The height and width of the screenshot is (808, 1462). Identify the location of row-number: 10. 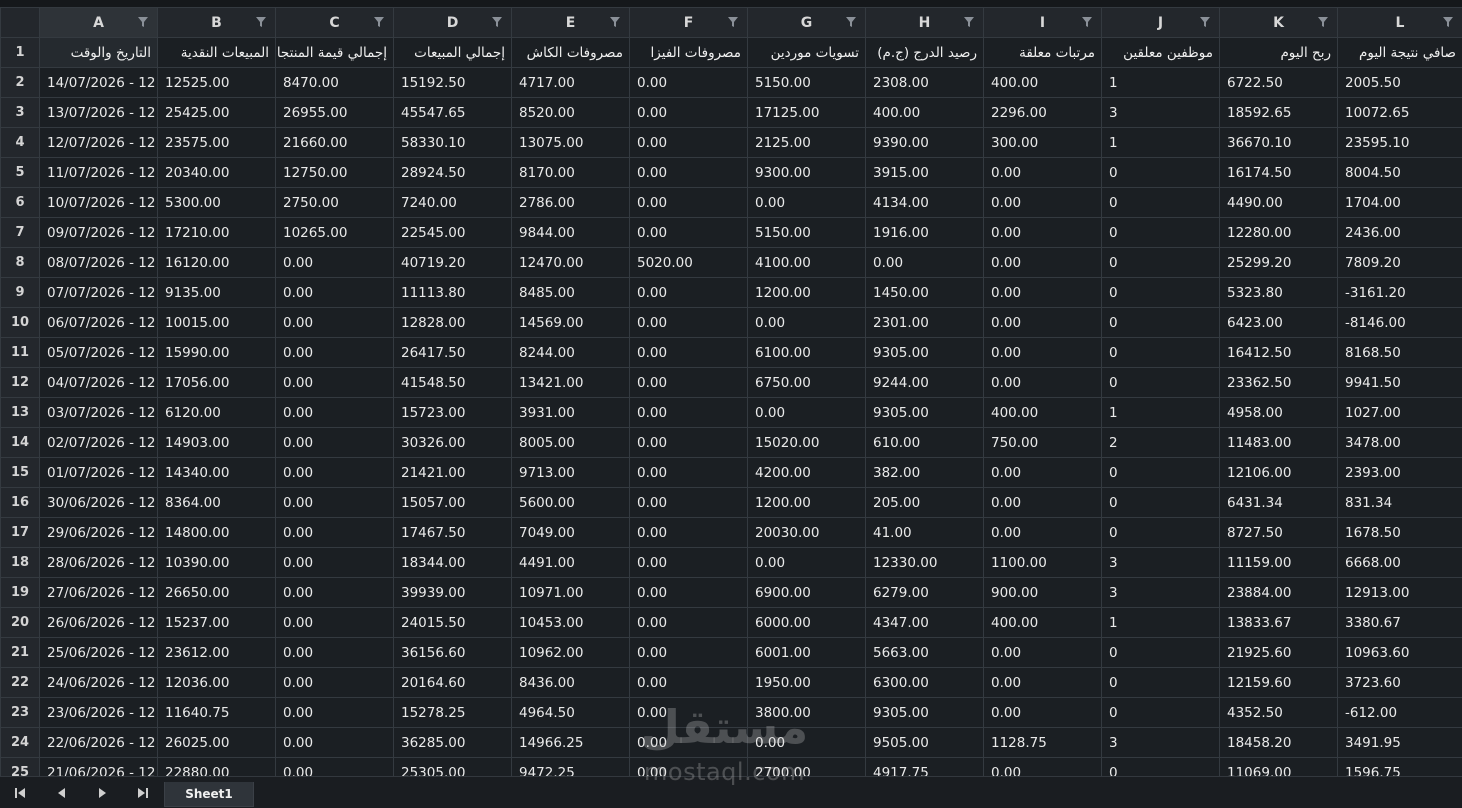
(20, 323).